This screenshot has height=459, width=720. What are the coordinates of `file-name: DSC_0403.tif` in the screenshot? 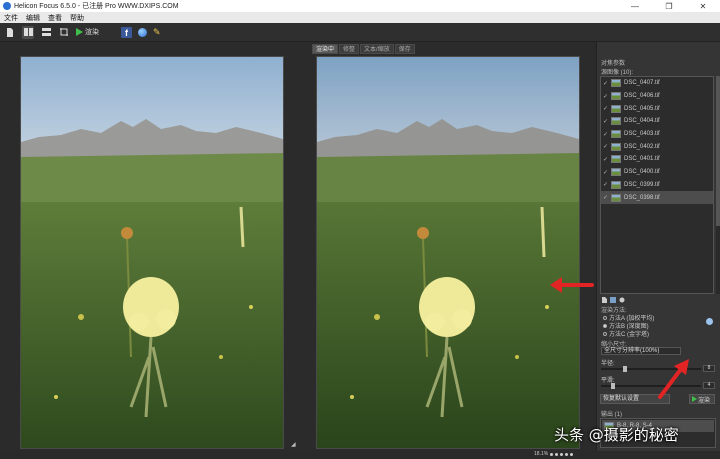 It's located at (642, 134).